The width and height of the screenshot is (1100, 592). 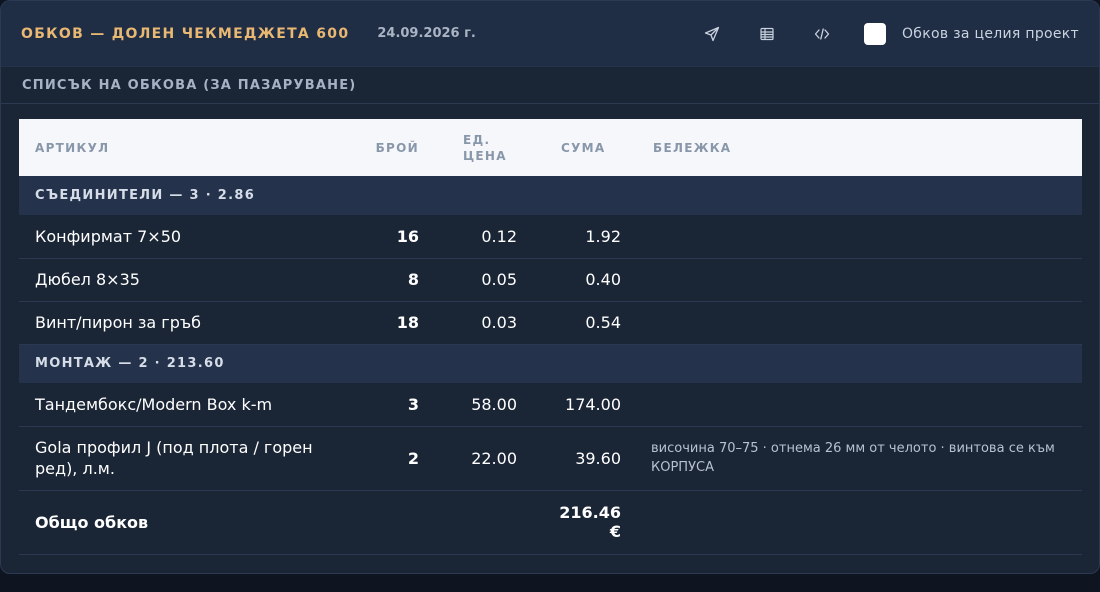 I want to click on article-cell: Дюбел 8×35, so click(x=182, y=280).